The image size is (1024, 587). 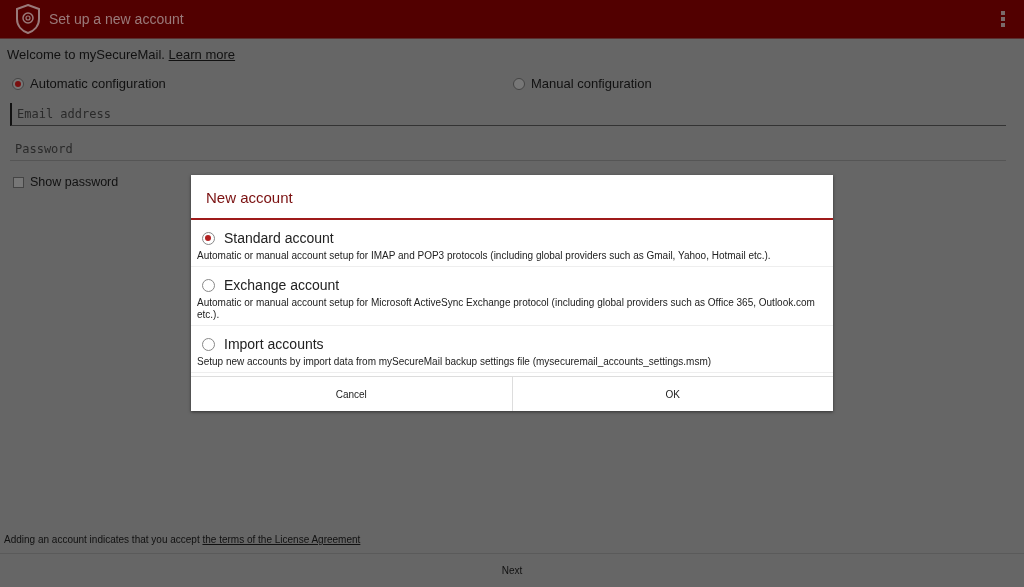 I want to click on dialog-button: Cancel, so click(x=351, y=394).